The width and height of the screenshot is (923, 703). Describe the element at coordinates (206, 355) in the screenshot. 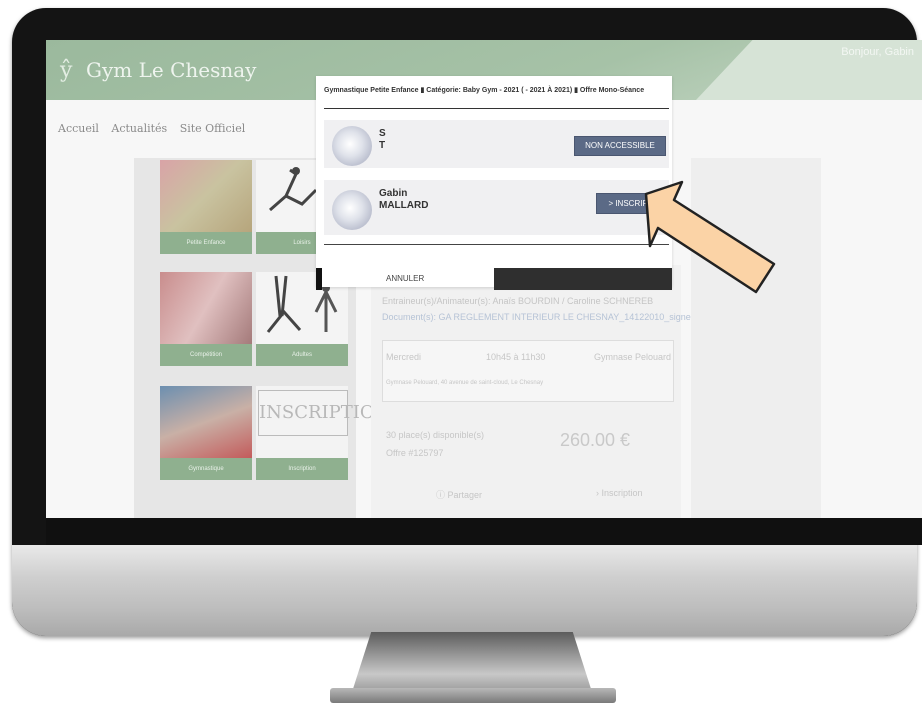

I see `tile-caption: Compétition` at that location.